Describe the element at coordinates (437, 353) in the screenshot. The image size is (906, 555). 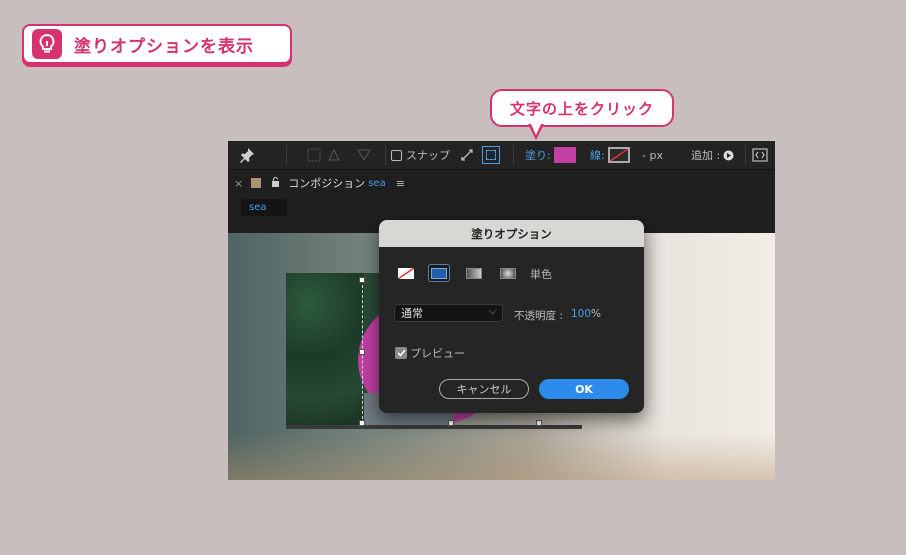
I see `preview-label: プレビュー` at that location.